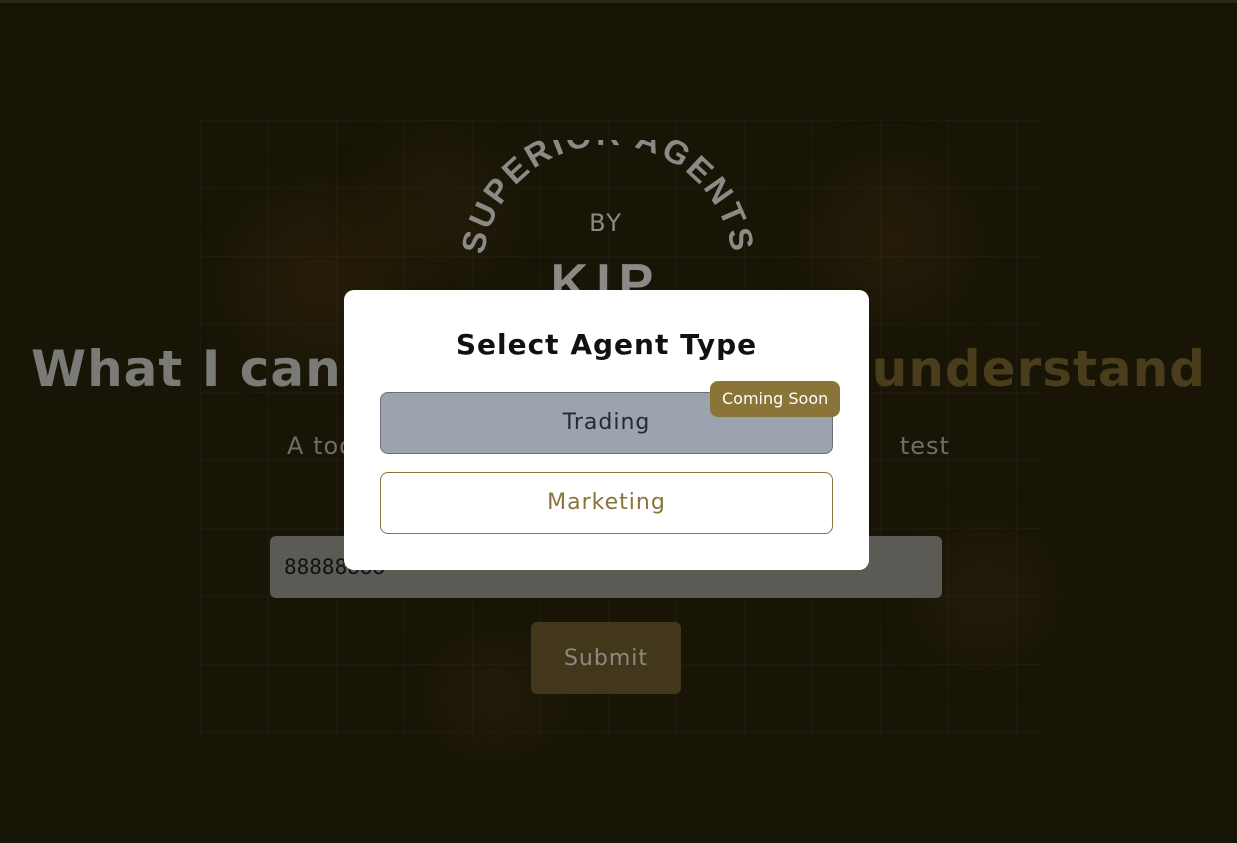  I want to click on coming-soon-badge: Coming Soon, so click(775, 399).